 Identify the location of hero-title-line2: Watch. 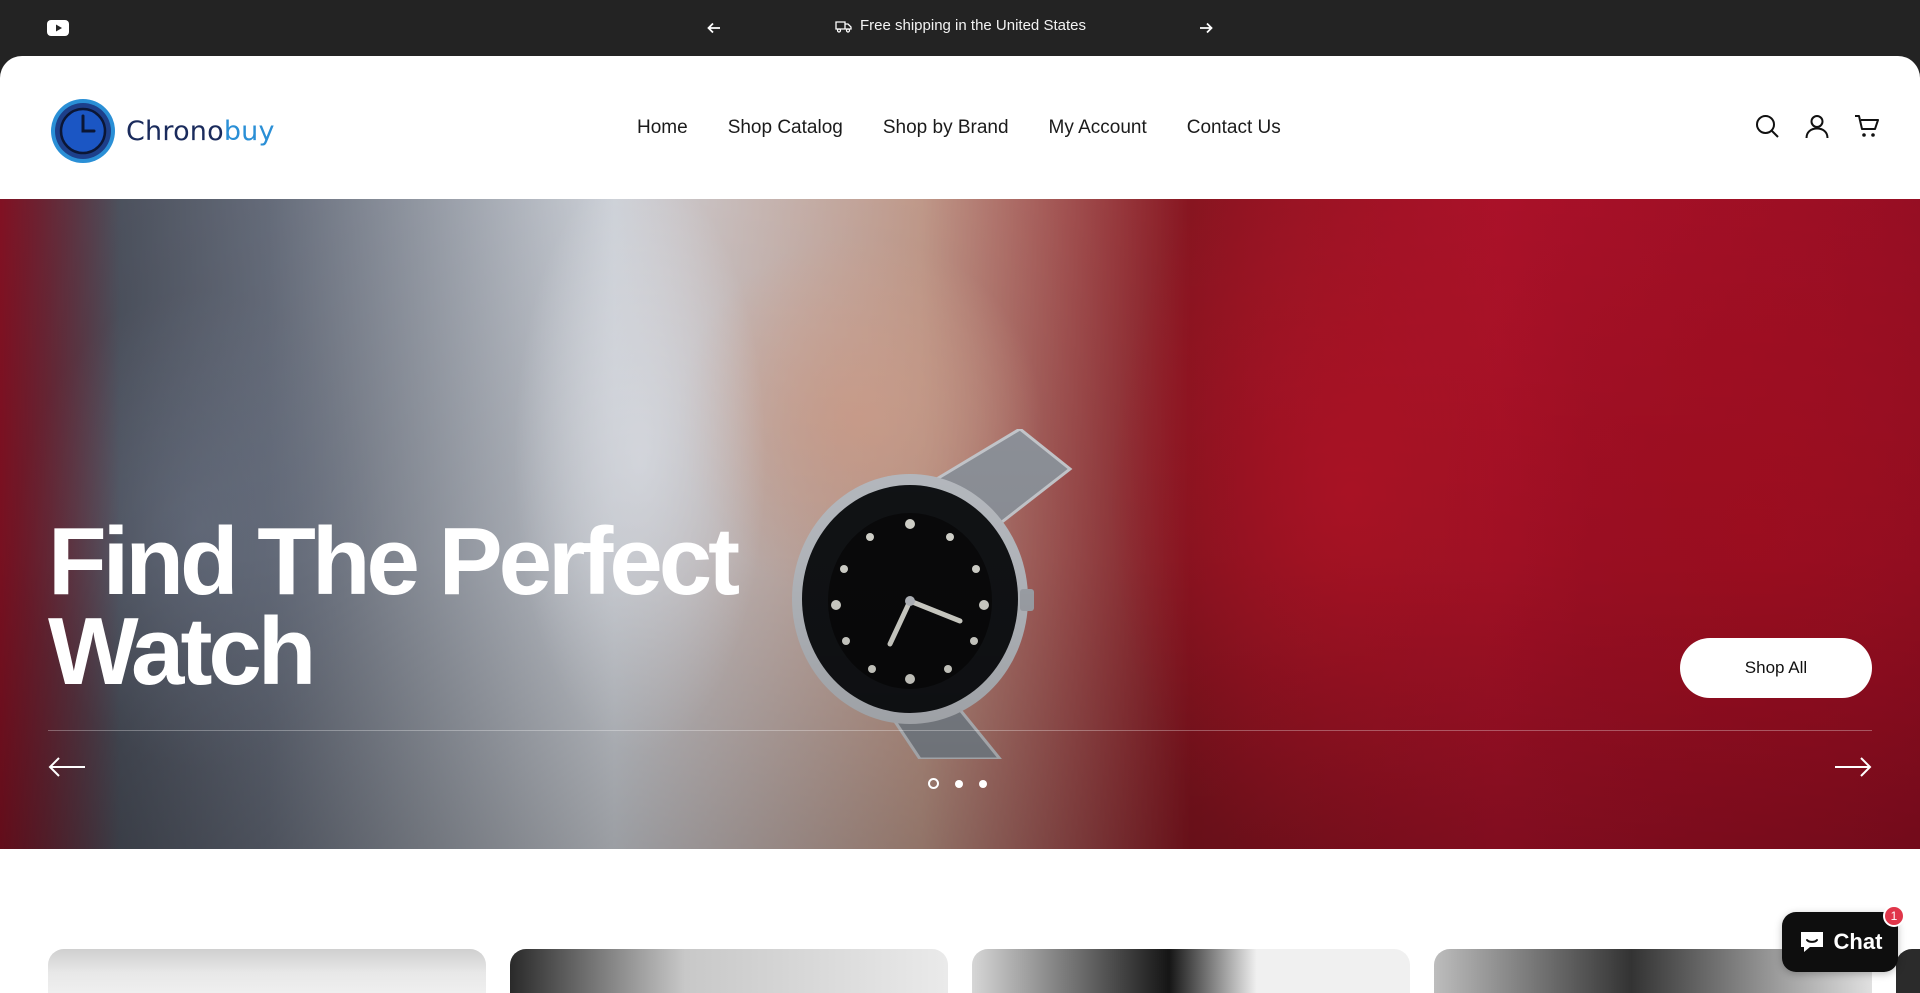
(182, 651).